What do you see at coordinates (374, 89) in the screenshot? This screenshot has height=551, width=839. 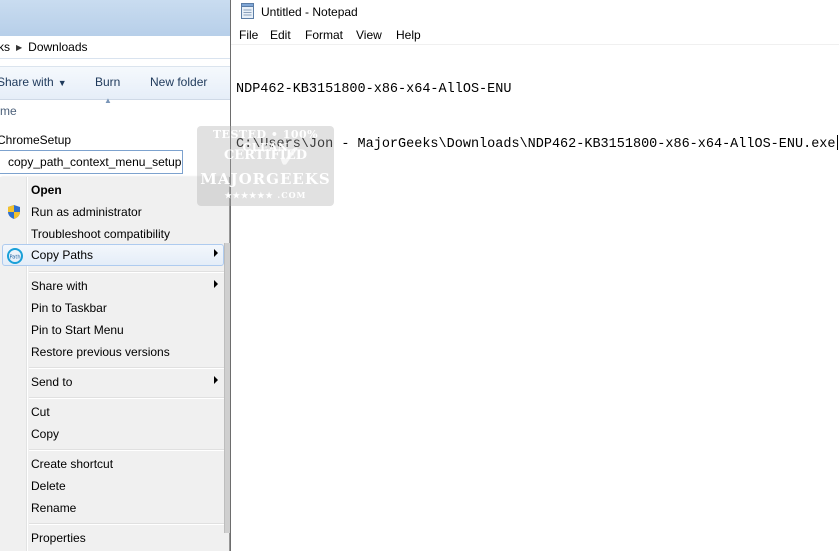 I see `text-line-content: NDP462-KB3151800-x86-x64-AllOS-ENU` at bounding box center [374, 89].